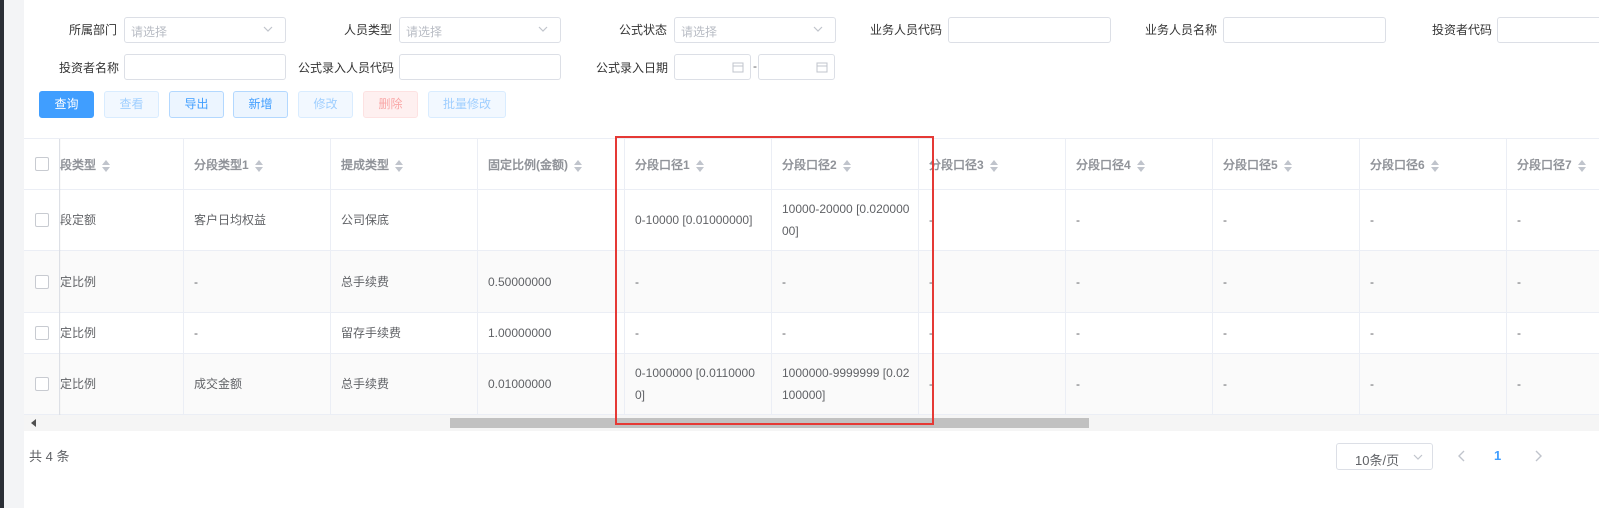  I want to click on chevron-left-icon, so click(1462, 456).